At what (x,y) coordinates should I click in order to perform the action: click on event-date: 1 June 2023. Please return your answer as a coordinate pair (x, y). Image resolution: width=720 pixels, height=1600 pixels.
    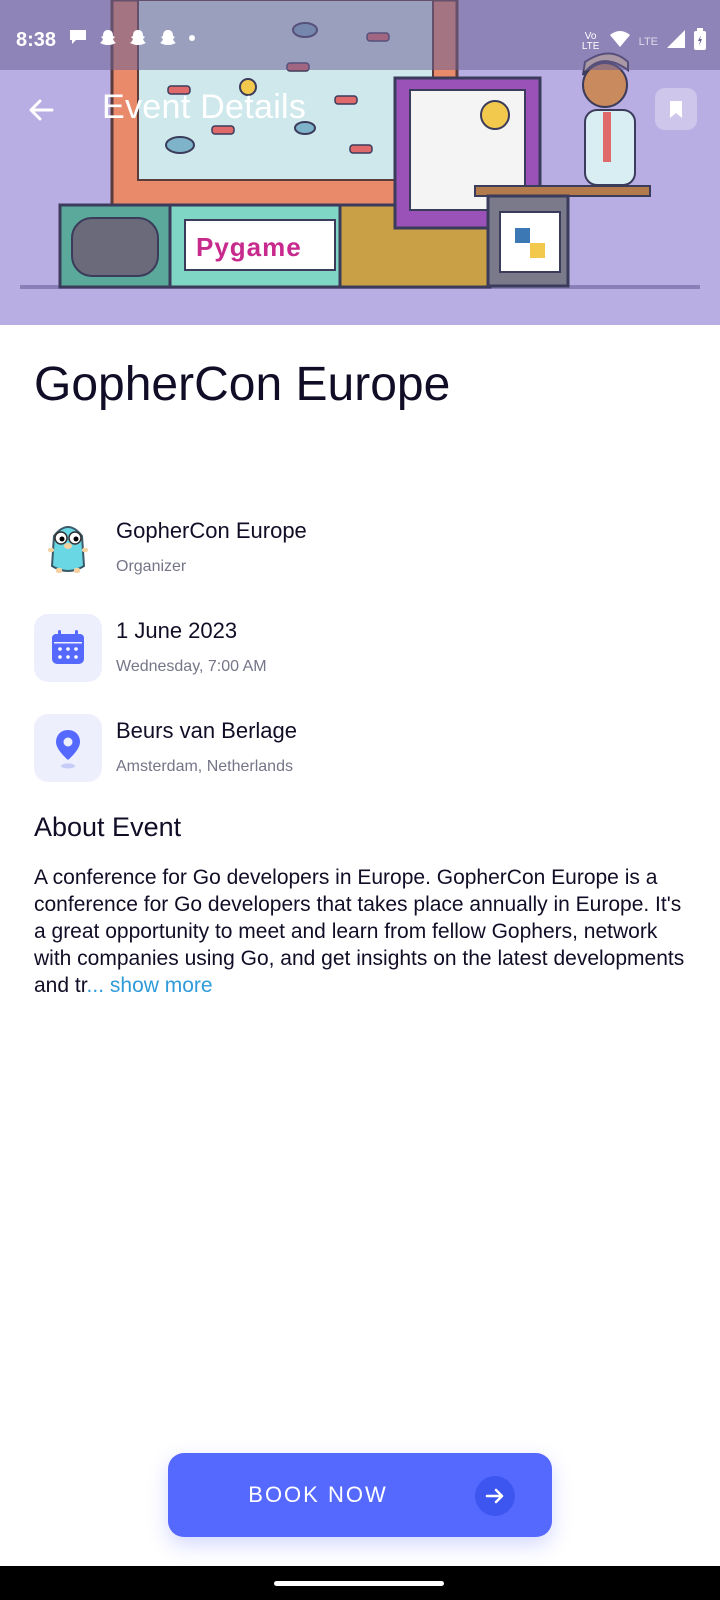
    Looking at the image, I should click on (177, 630).